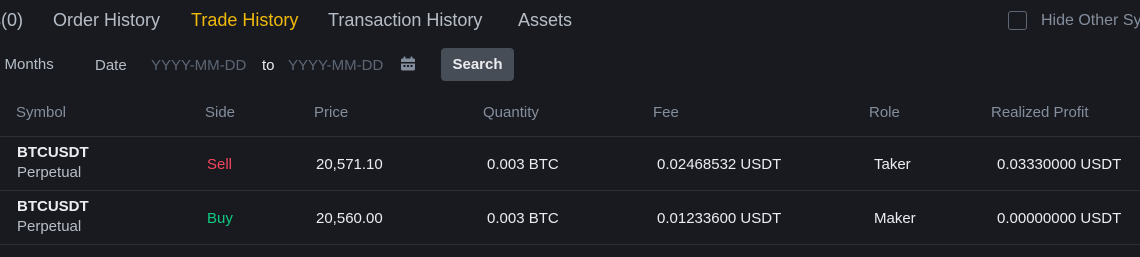 The width and height of the screenshot is (1140, 257). I want to click on start-date-input: YYYY-MM-DD, so click(198, 65).